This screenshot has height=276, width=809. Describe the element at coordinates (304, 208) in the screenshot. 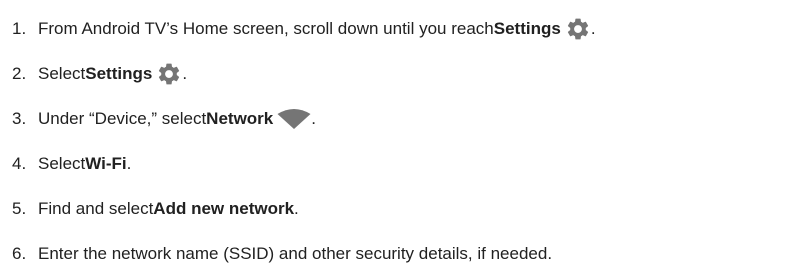

I see `step-5: 5. Find and select Add new network .` at that location.